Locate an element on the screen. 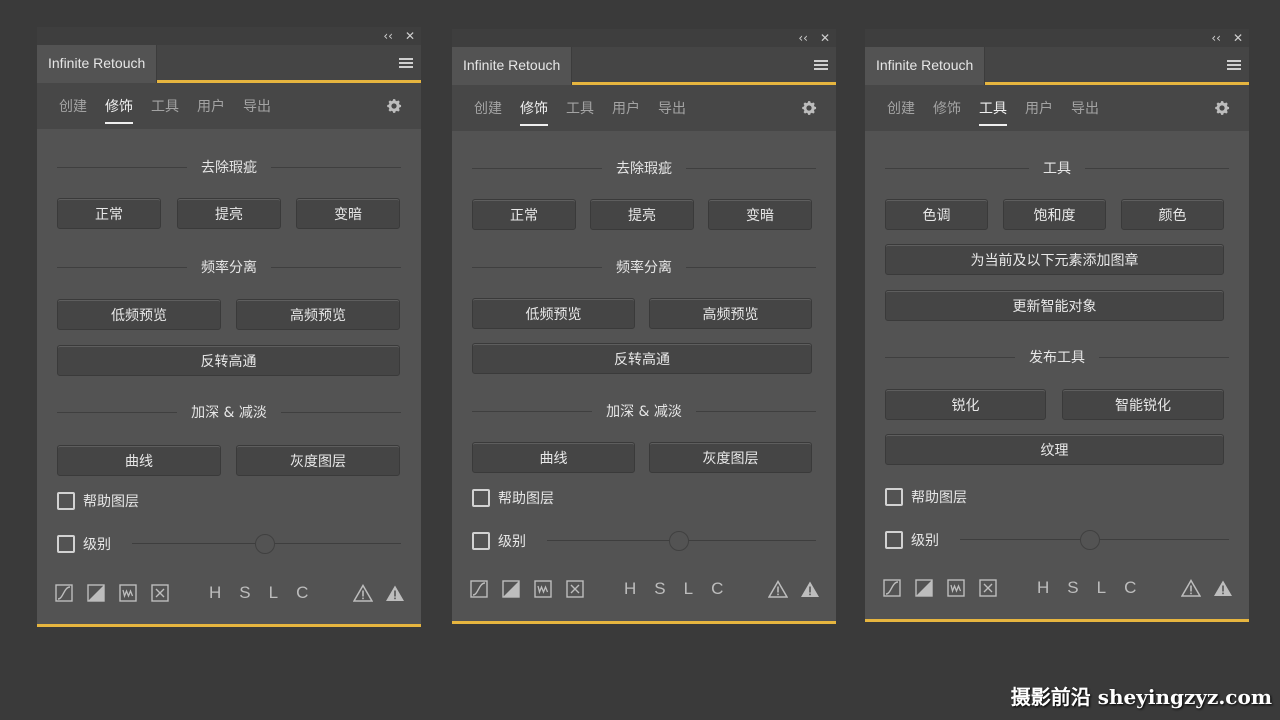 The image size is (1280, 720). smart-sharpen-button: 智能锐化 is located at coordinates (1143, 404).